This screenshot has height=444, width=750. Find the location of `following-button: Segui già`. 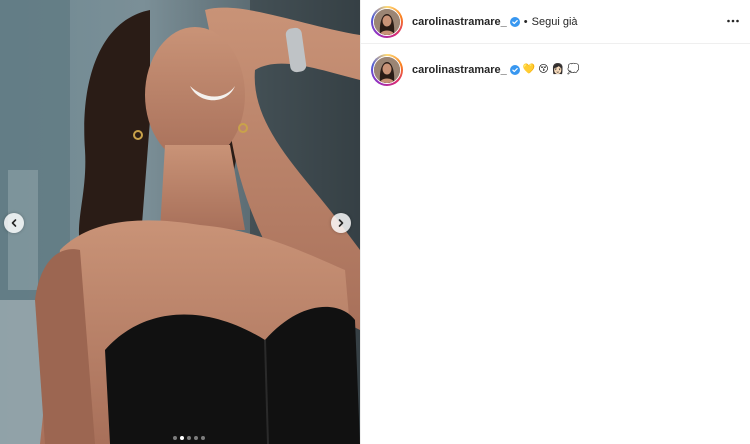

following-button: Segui già is located at coordinates (555, 22).